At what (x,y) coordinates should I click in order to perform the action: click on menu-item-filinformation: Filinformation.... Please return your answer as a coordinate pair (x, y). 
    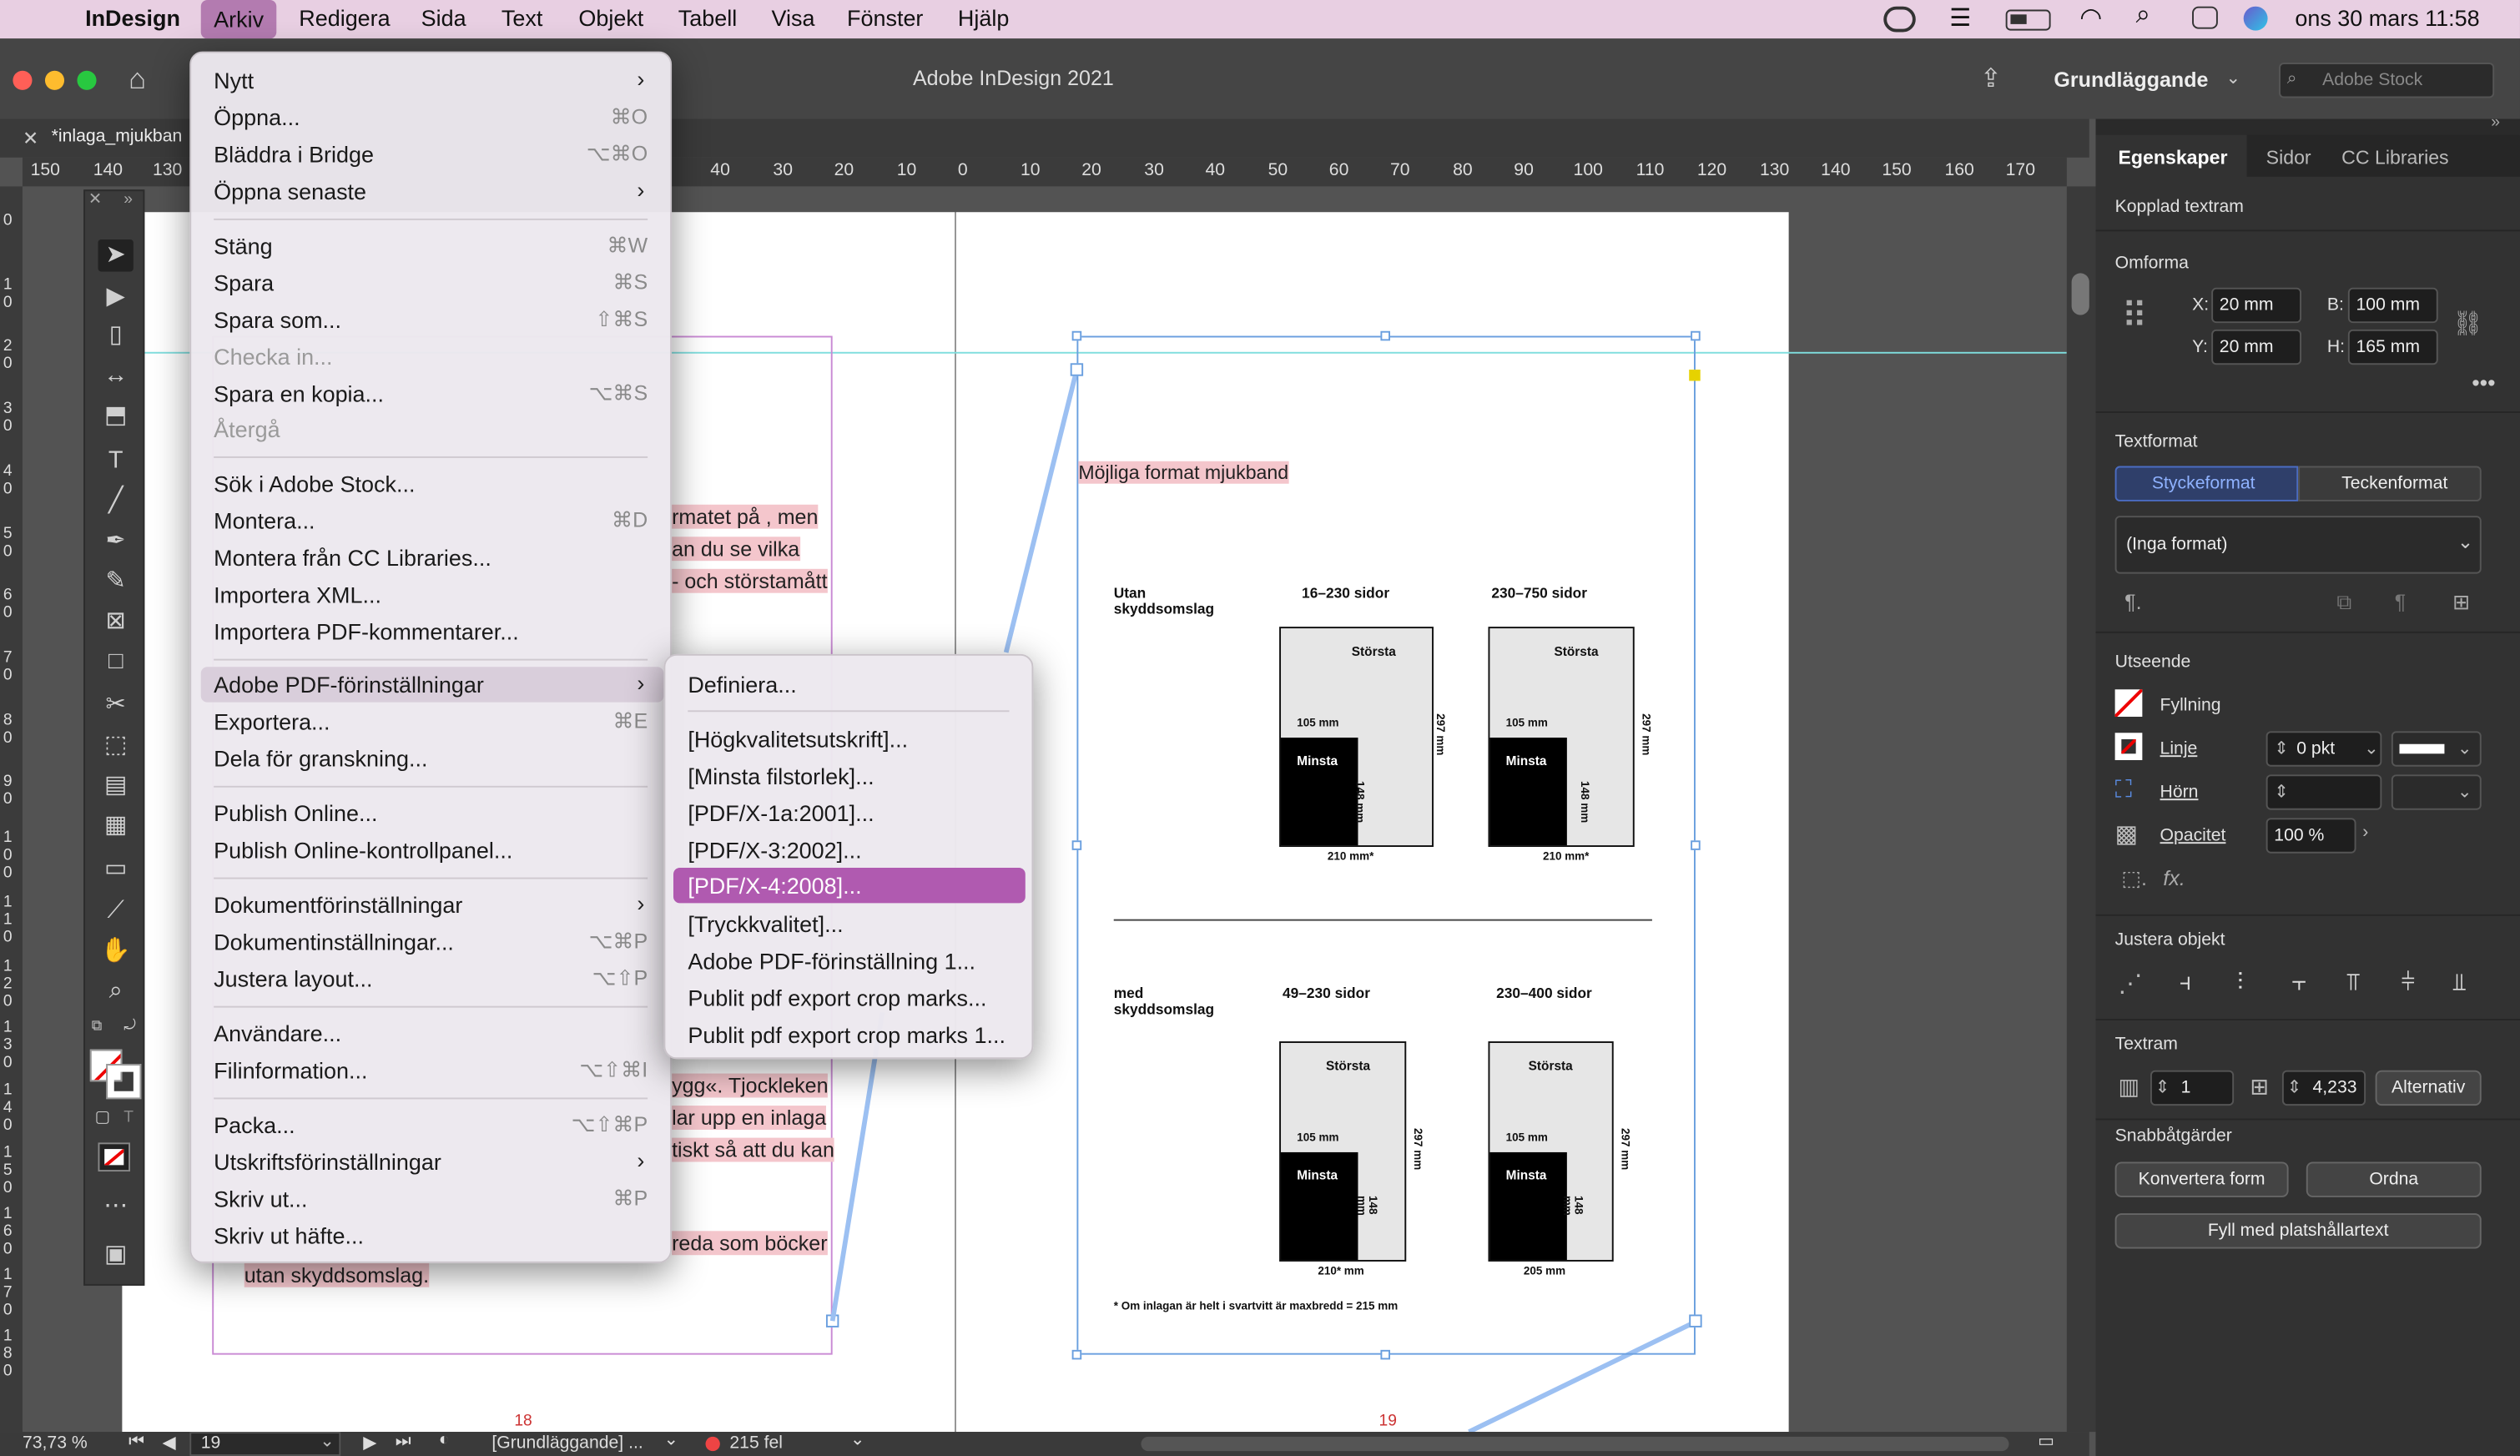
    Looking at the image, I should click on (290, 1070).